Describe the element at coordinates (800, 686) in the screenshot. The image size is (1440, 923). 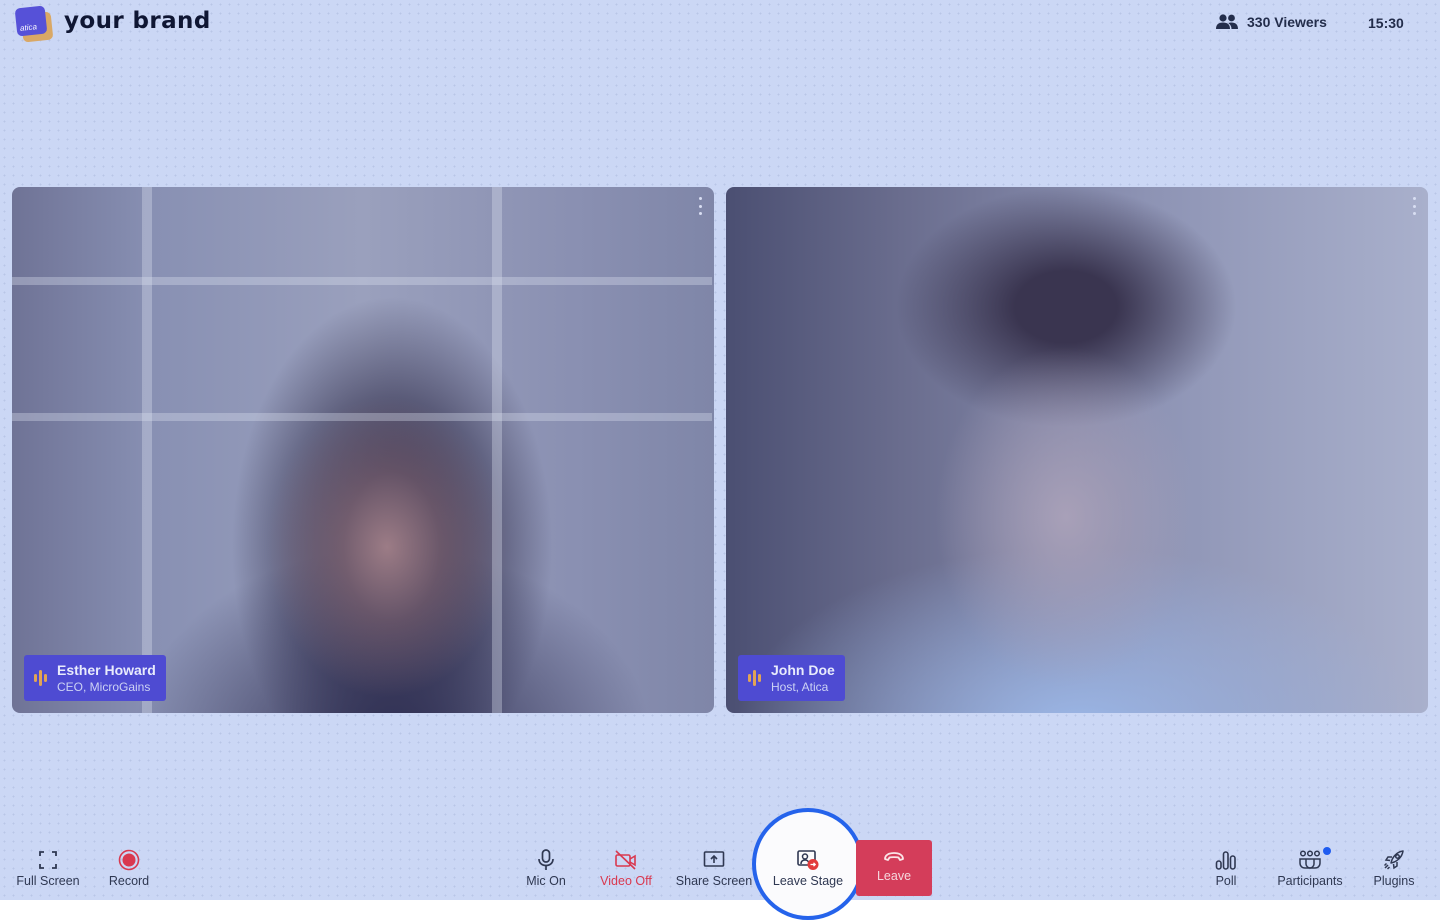
I see `participant-role: Host, Atica` at that location.